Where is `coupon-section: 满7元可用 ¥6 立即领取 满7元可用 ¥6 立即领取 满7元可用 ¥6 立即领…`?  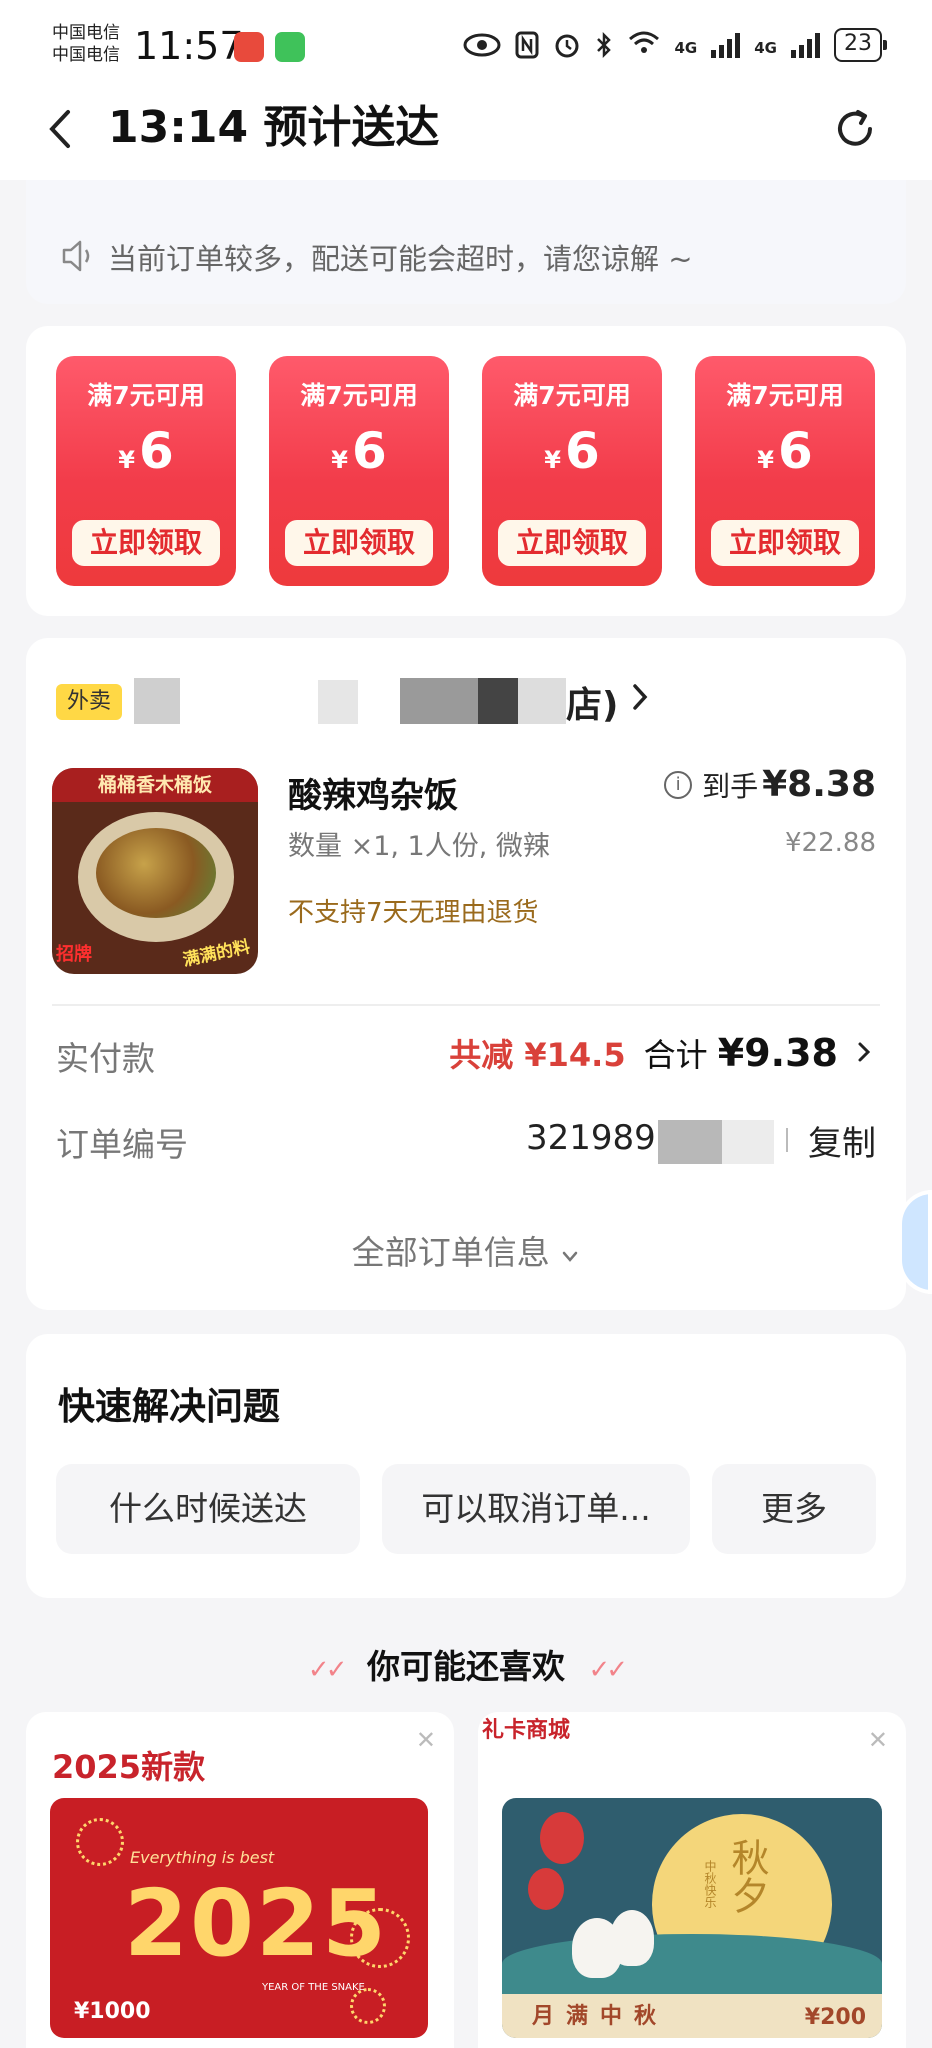
coupon-section: 满7元可用 ¥6 立即领取 满7元可用 ¥6 立即领取 满7元可用 ¥6 立即领… is located at coordinates (466, 471).